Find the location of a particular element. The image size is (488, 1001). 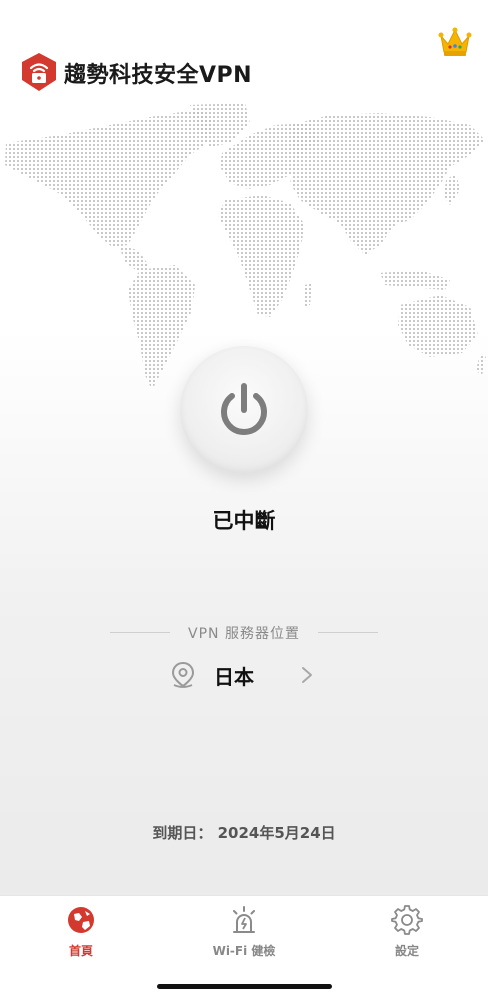

tab-settings: 設定 is located at coordinates (407, 934).